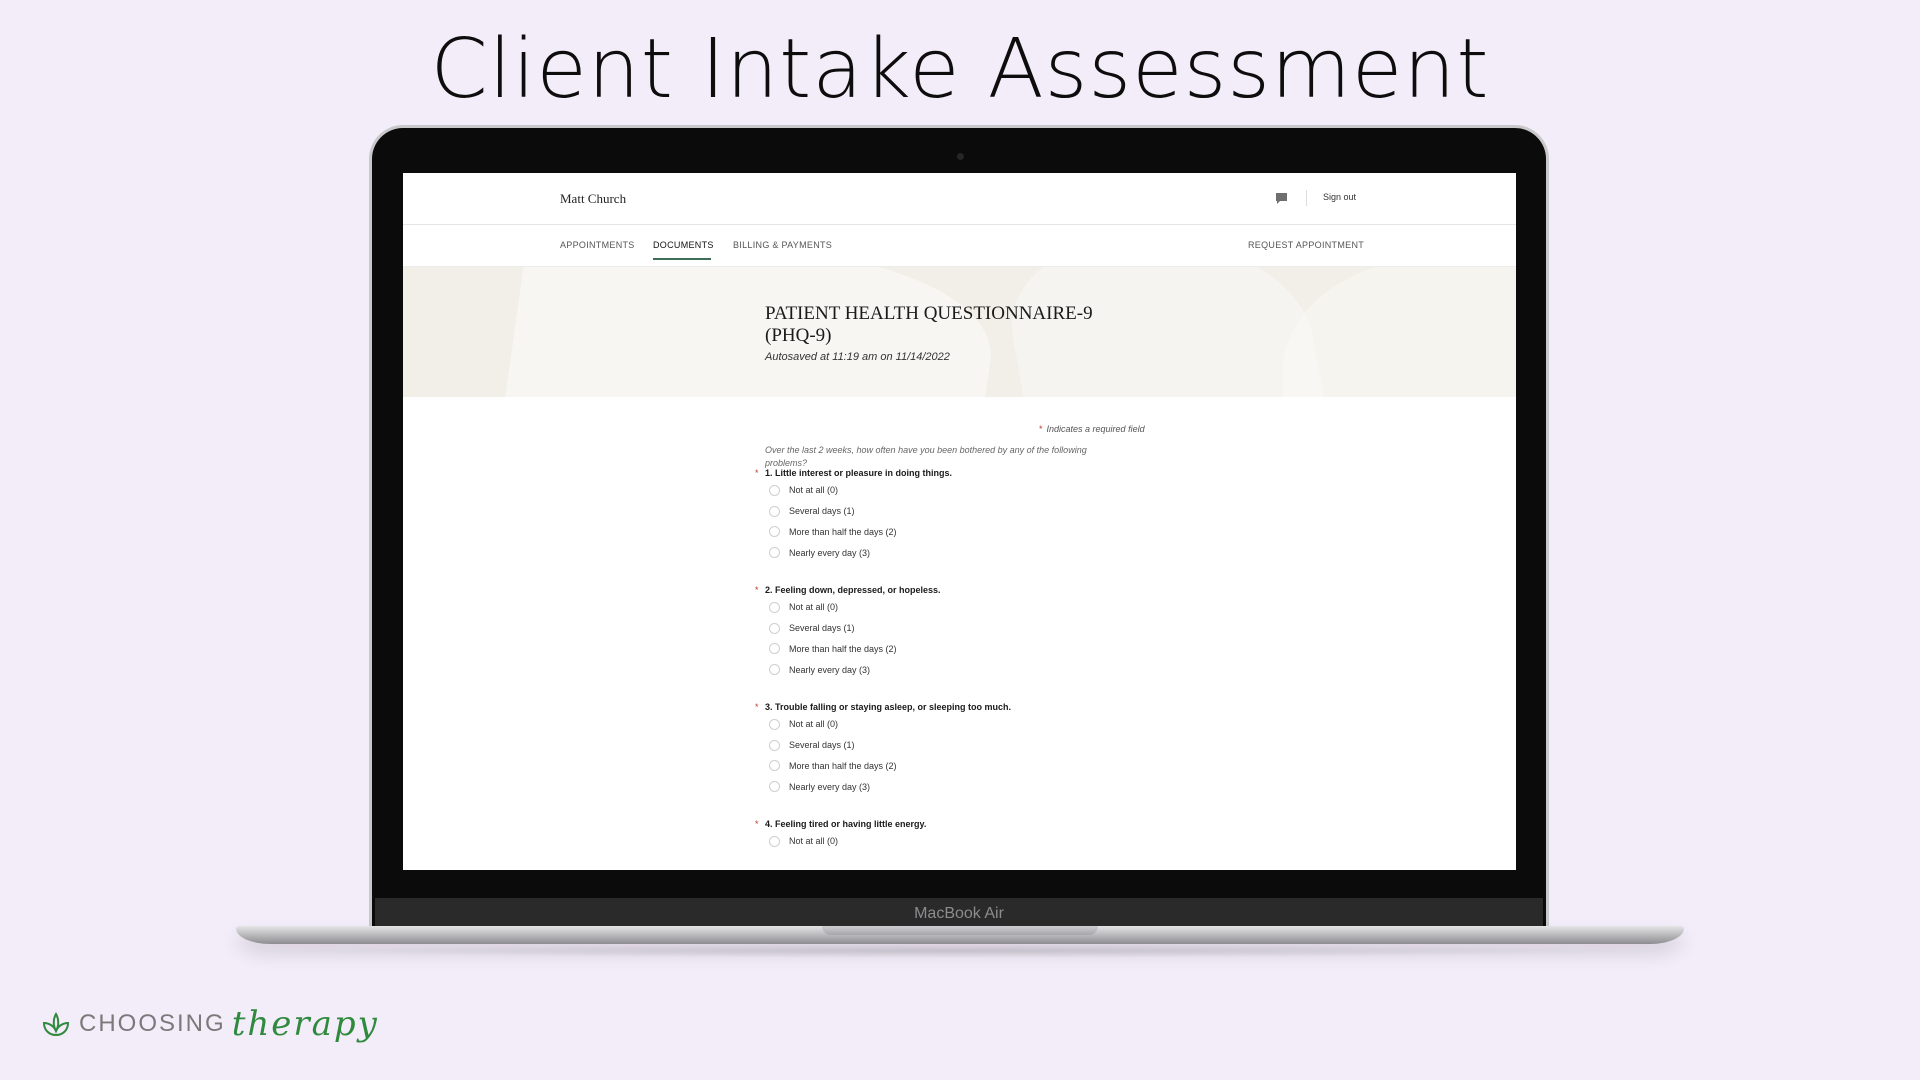 The image size is (1920, 1080). What do you see at coordinates (959, 199) in the screenshot?
I see `top-bar: Matt Church Sign out` at bounding box center [959, 199].